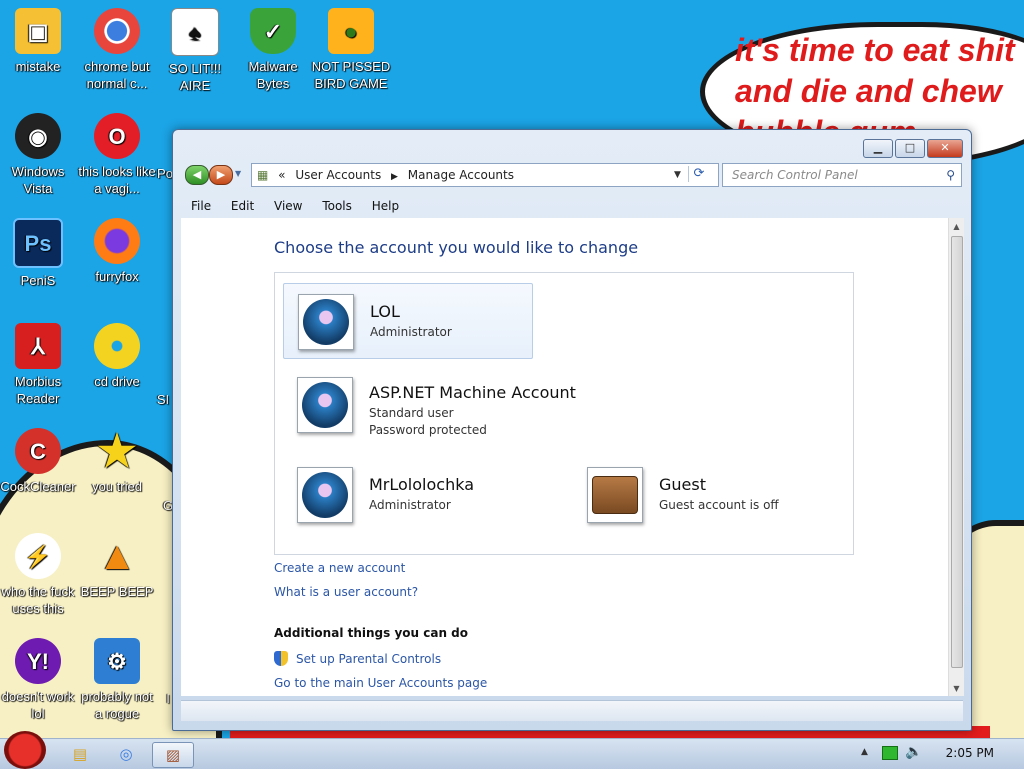 This screenshot has width=1024, height=769. I want to click on account-tile-mrlololochka: MrLololochka Administrator, so click(413, 494).